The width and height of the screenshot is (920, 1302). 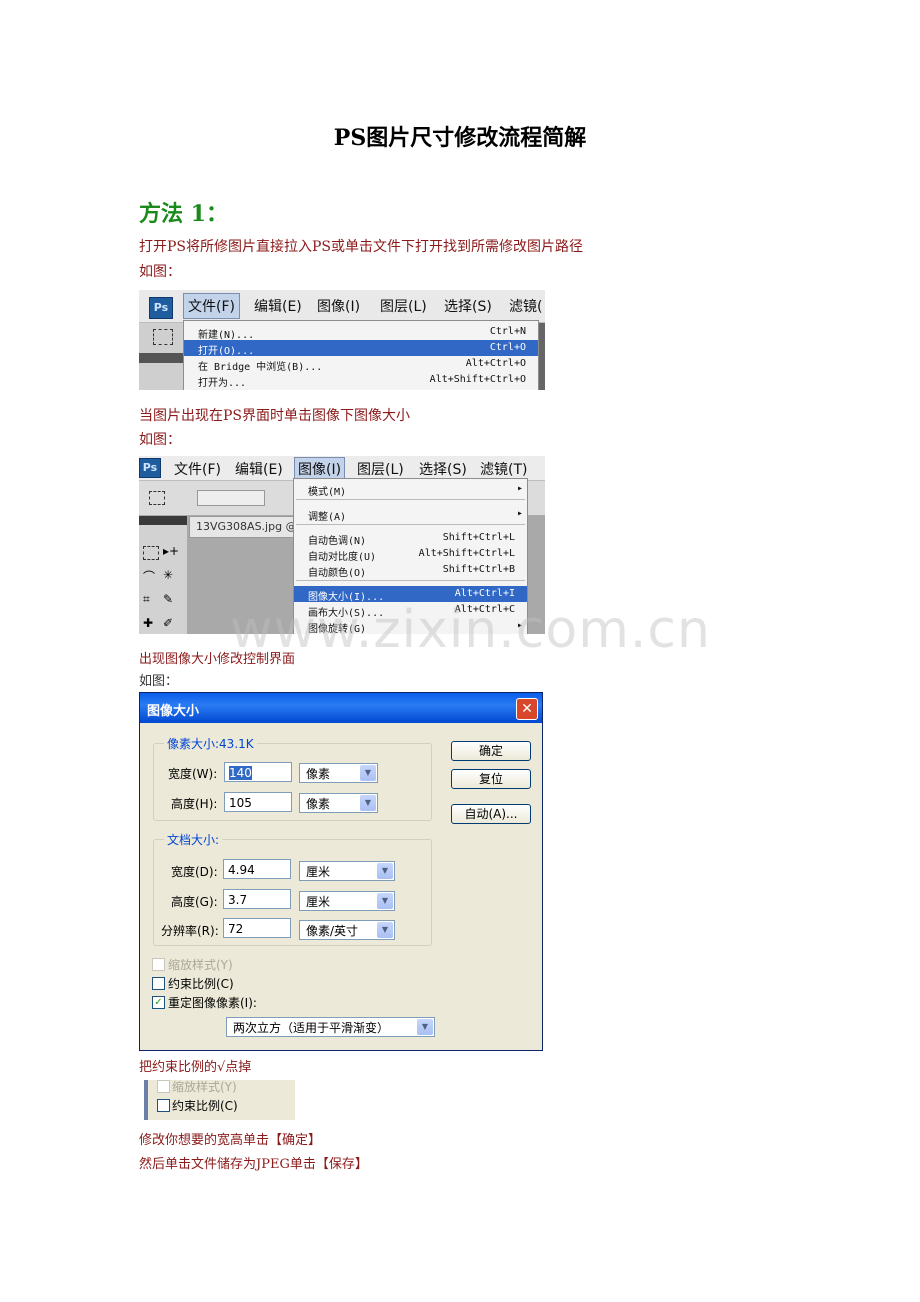 I want to click on figure-caption-3: 如图：, so click(x=159, y=681).